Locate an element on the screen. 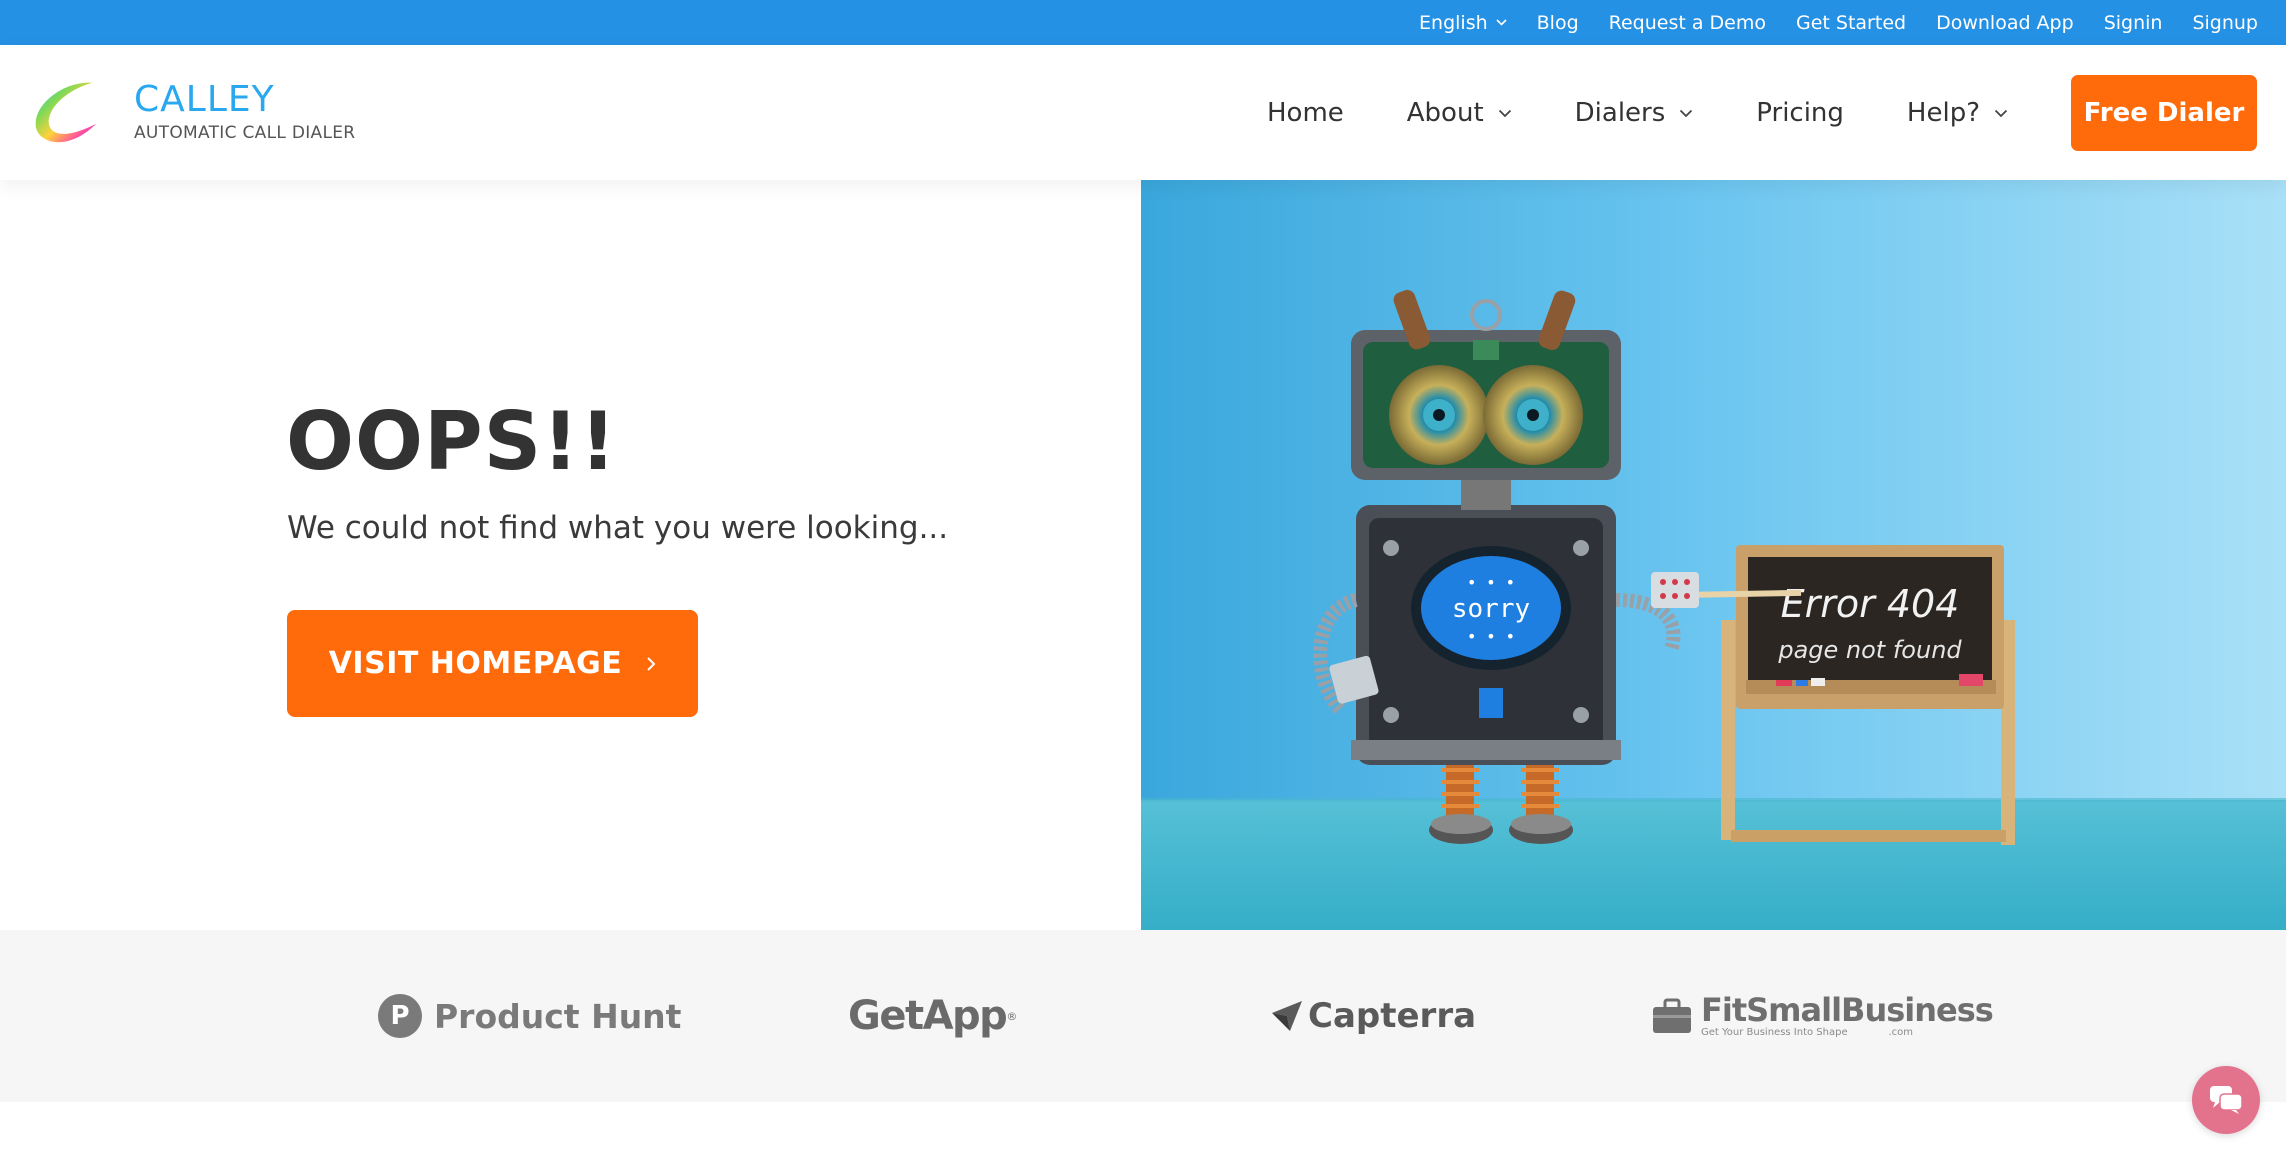 The image size is (2286, 1159). brand-name: CALLEY is located at coordinates (204, 99).